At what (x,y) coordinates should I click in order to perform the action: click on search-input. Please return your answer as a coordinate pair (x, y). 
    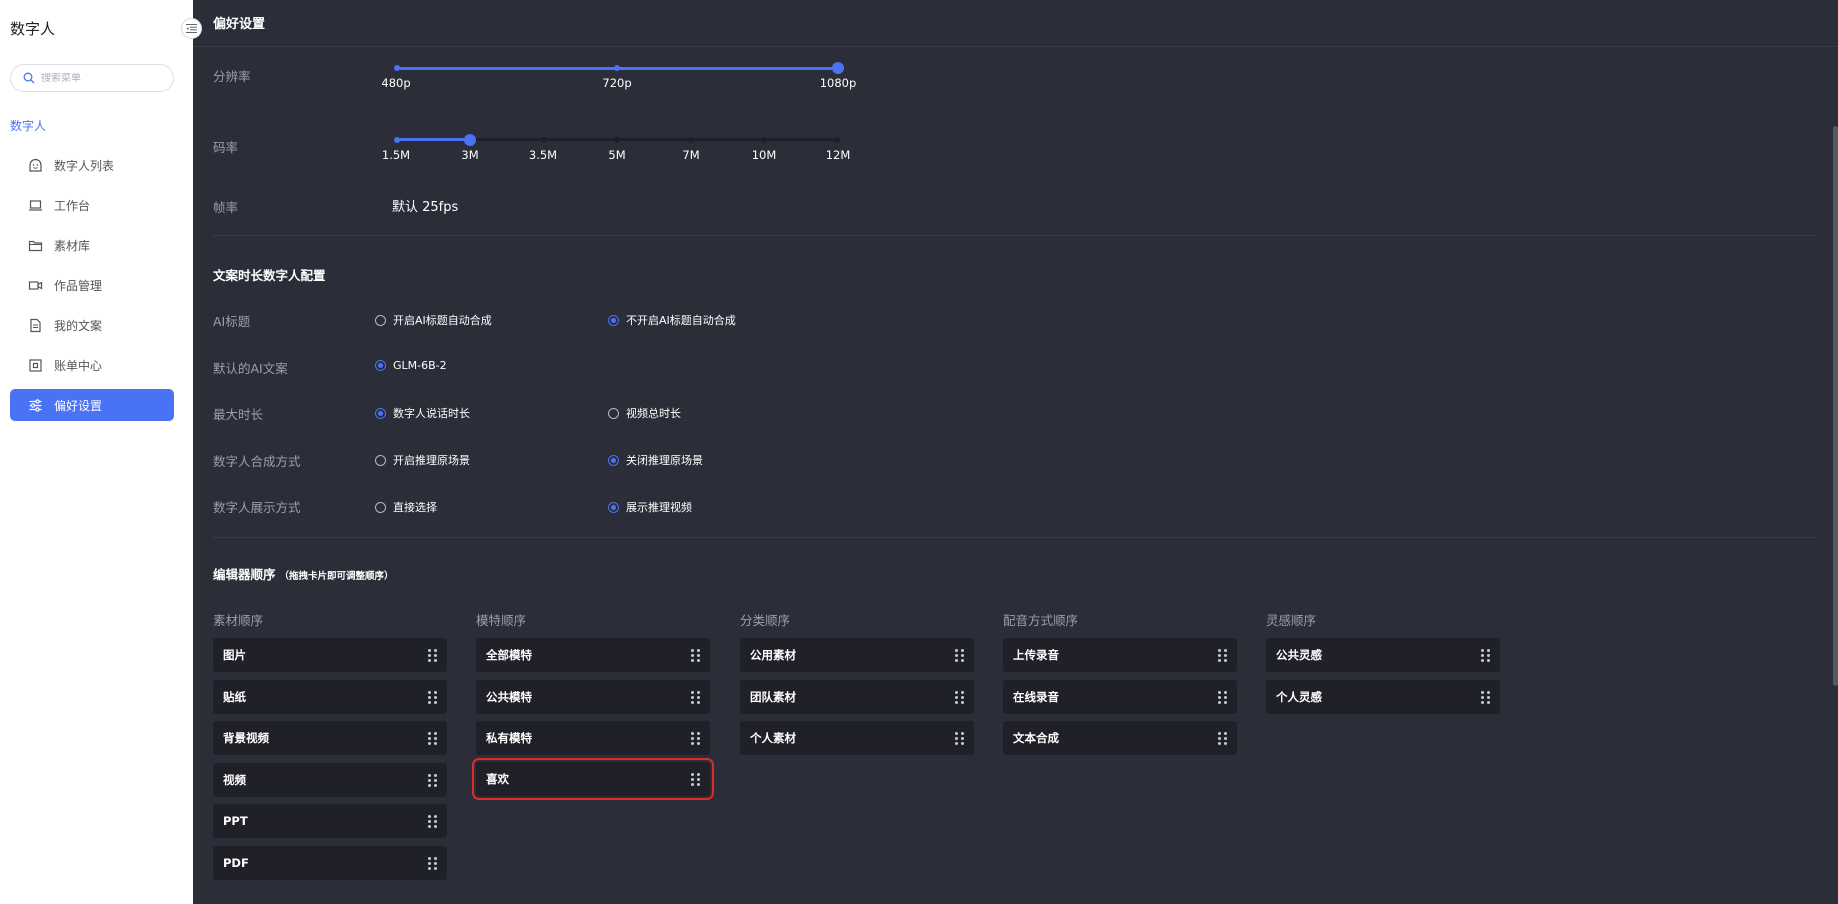
    Looking at the image, I should click on (101, 78).